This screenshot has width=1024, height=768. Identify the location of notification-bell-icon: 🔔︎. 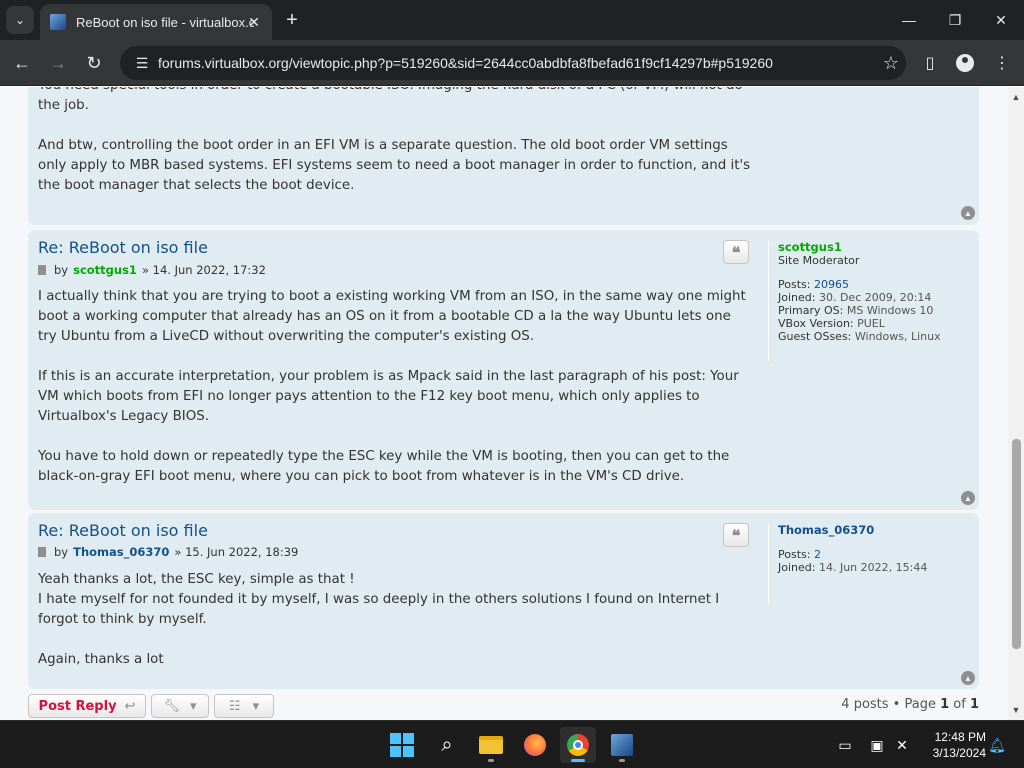
(997, 744).